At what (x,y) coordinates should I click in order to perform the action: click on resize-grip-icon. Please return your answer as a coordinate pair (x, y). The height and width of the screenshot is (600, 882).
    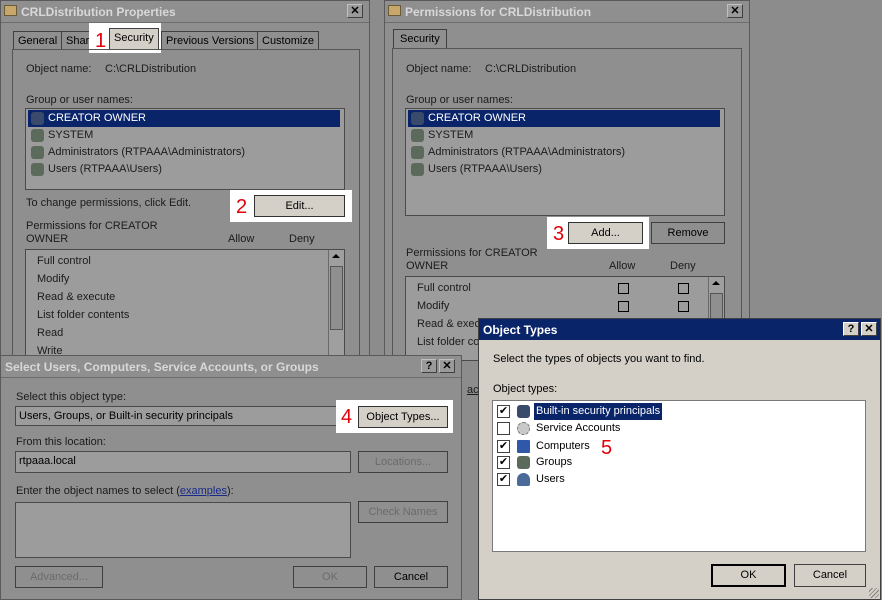
    Looking at the image, I should click on (874, 593).